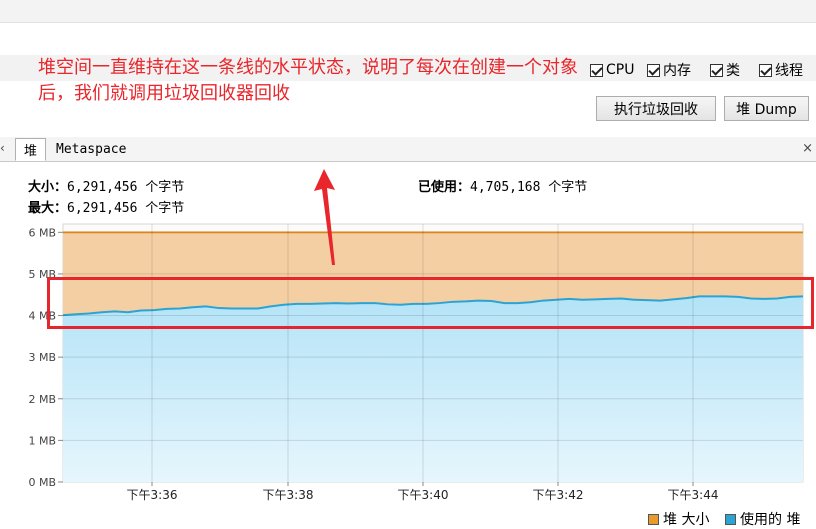 The image size is (816, 529). I want to click on heap-max-row: 最大：6,291,456 个字节, so click(106, 206).